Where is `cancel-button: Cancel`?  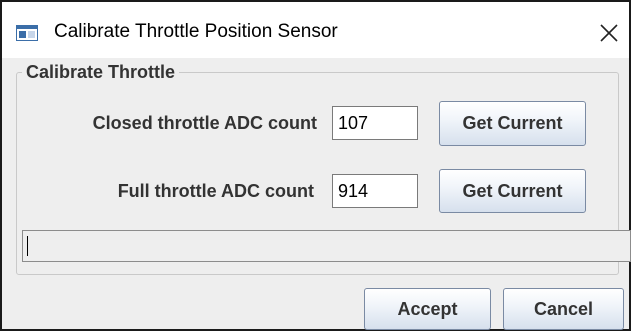
cancel-button: Cancel is located at coordinates (563, 309).